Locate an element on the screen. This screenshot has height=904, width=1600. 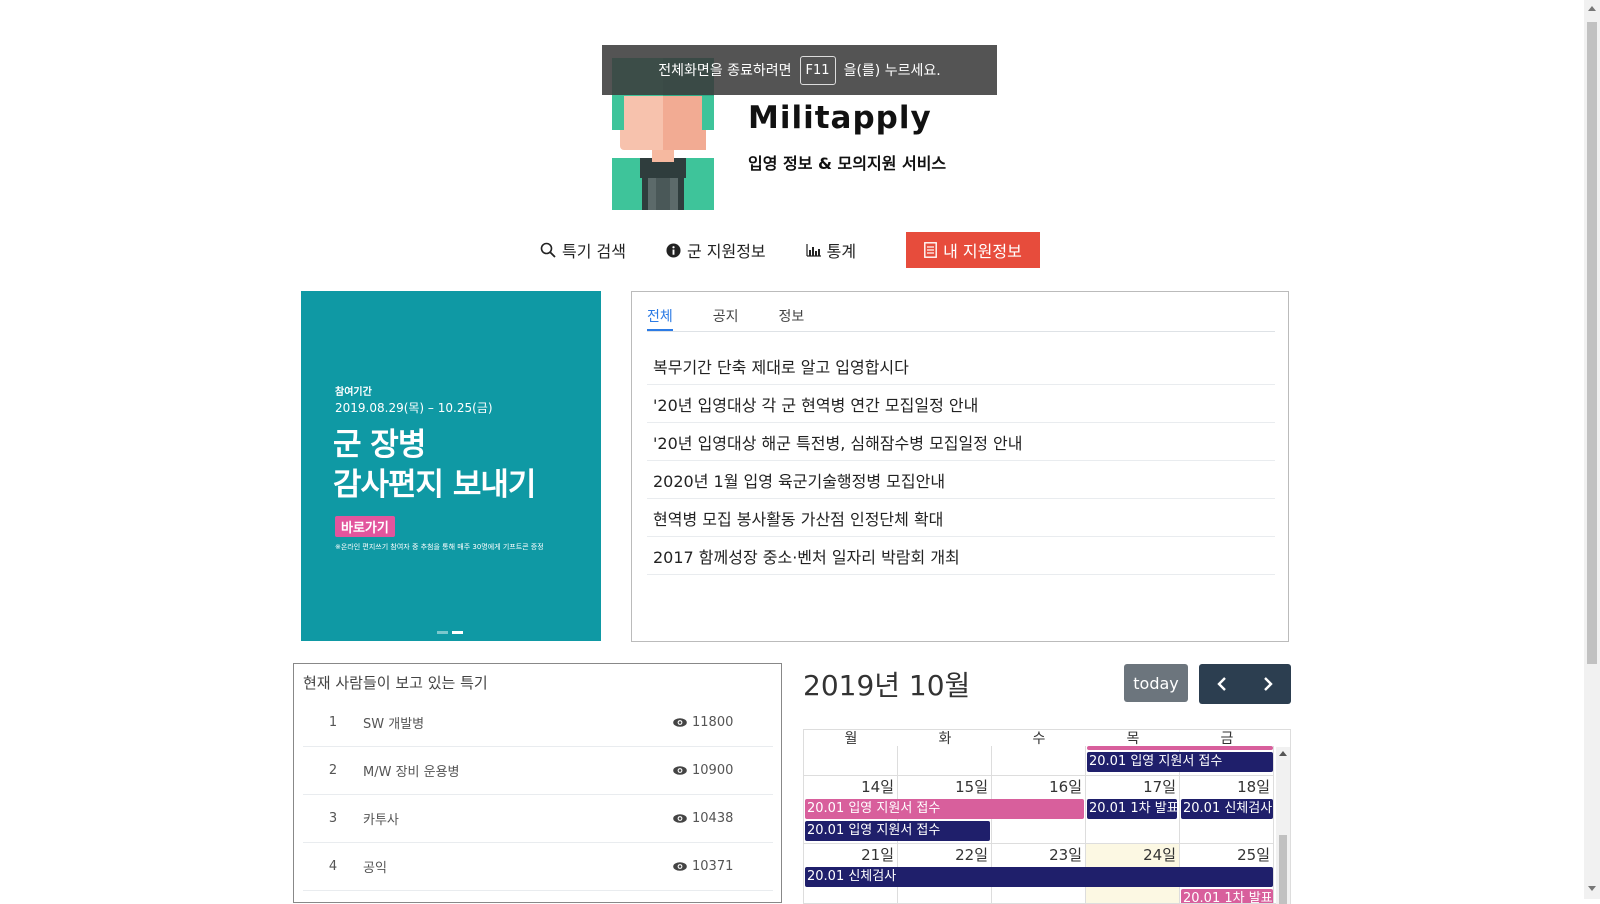
popular-views-count: 10371 is located at coordinates (713, 866).